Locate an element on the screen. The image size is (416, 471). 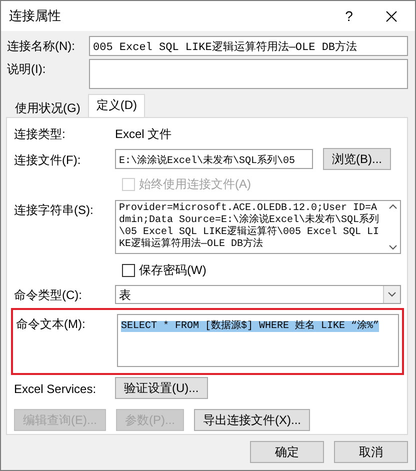
command-type-dropdown: 表 is located at coordinates (258, 294).